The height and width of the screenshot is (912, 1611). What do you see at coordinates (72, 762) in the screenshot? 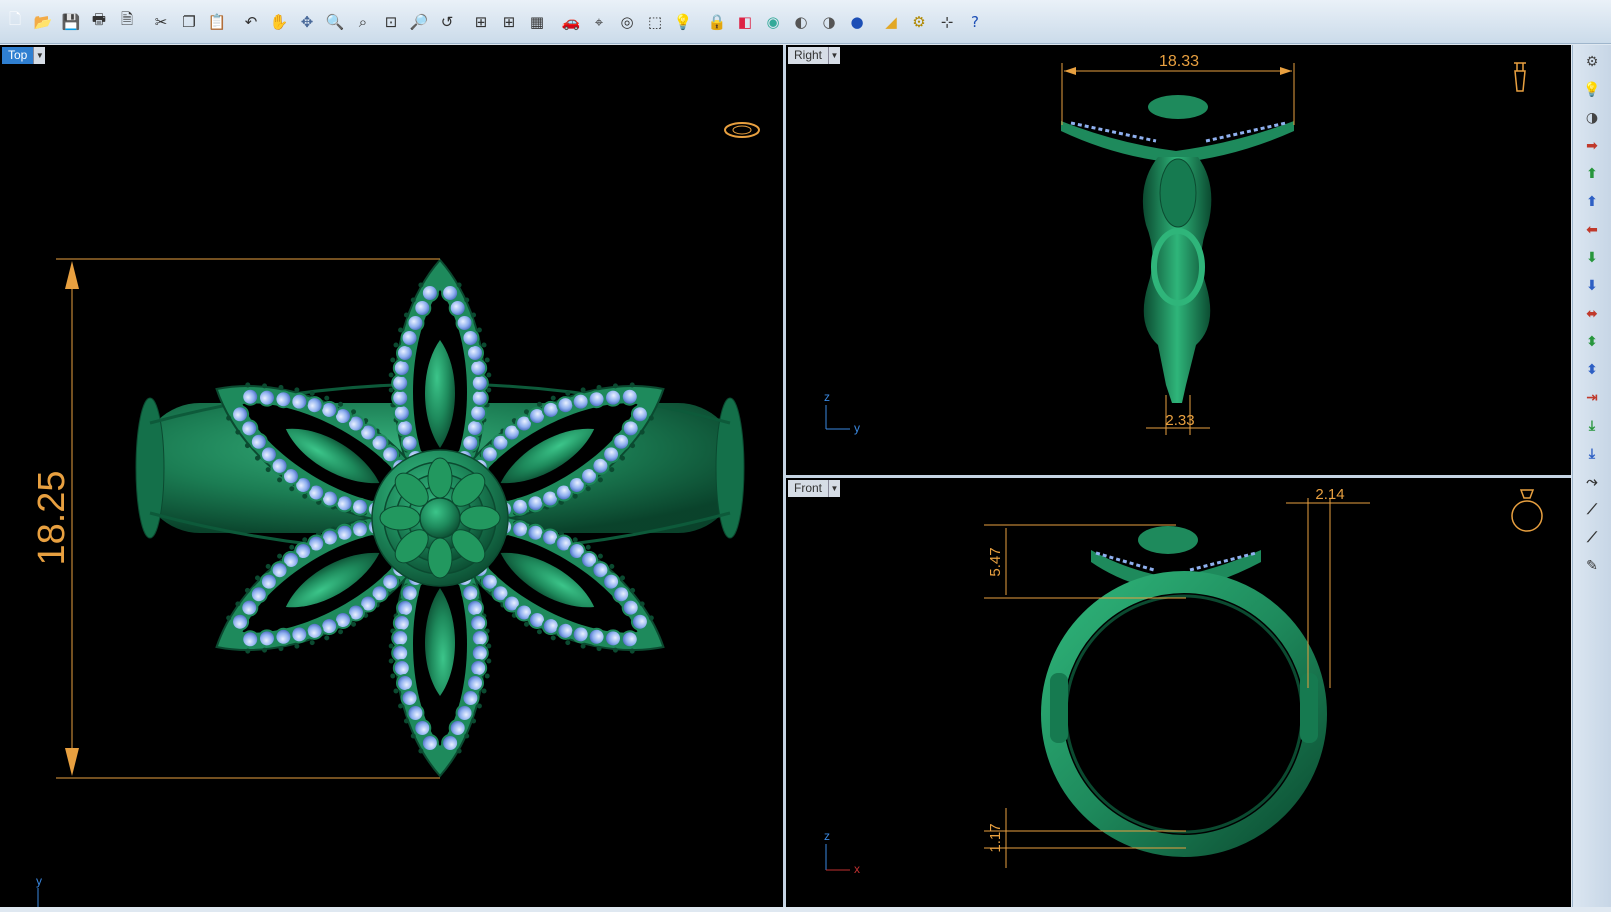
I see `dimension-arrow-down` at bounding box center [72, 762].